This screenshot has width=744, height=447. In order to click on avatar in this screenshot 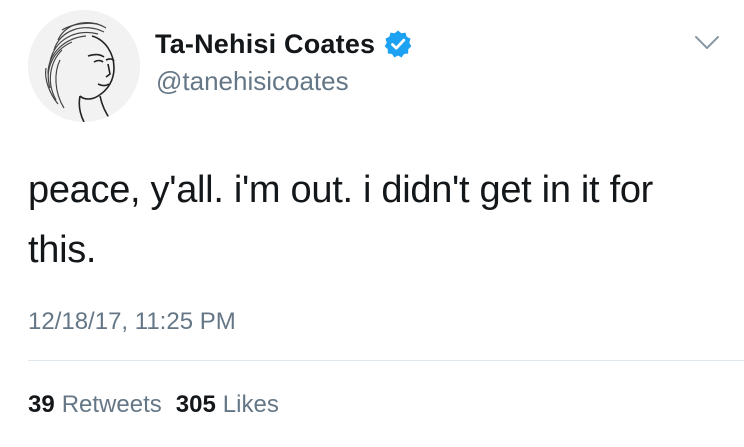, I will do `click(84, 66)`.